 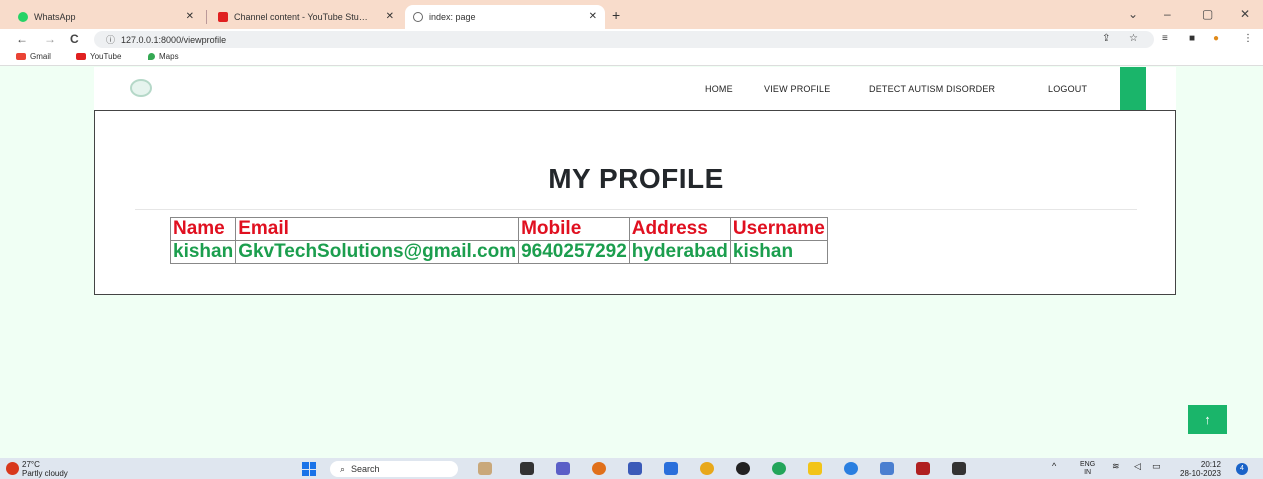 I want to click on bookmark-label: Gmail, so click(x=40, y=56).